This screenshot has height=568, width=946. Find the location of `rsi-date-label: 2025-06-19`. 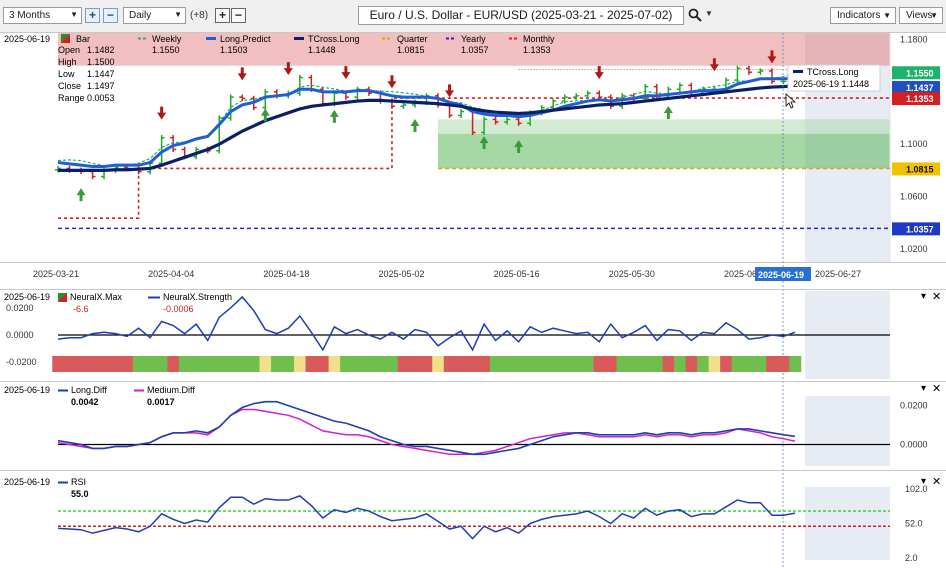

rsi-date-label: 2025-06-19 is located at coordinates (27, 482).